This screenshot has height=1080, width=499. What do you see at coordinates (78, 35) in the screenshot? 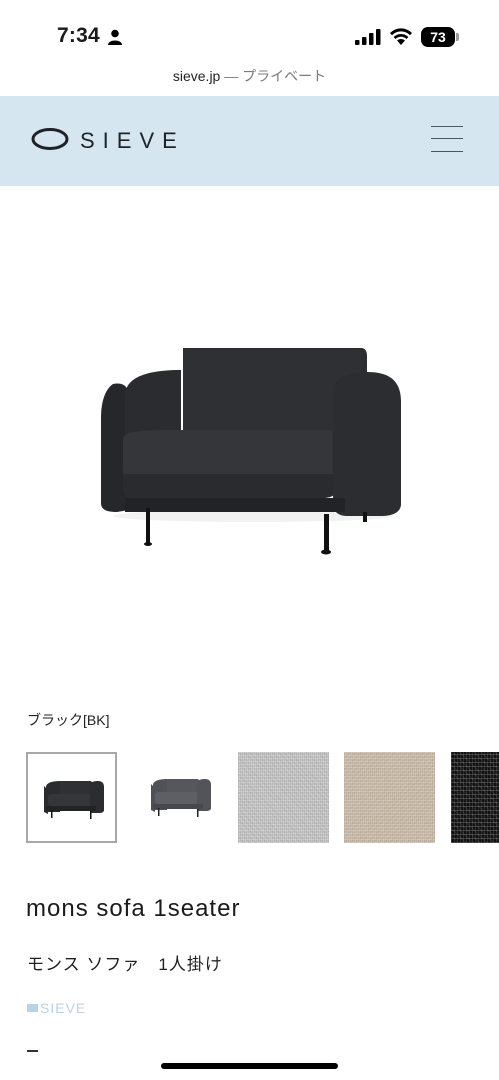
I see `status-time: 7:34` at bounding box center [78, 35].